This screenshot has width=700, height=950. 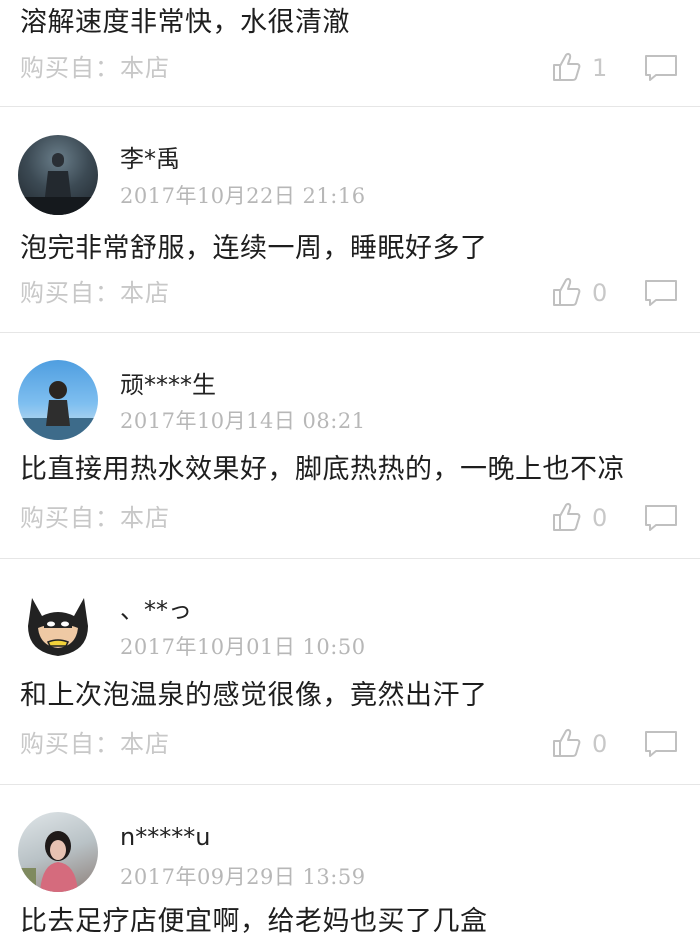 What do you see at coordinates (254, 921) in the screenshot?
I see `review-text: 比去足疗店便宜啊，给老妈也买了几盒` at bounding box center [254, 921].